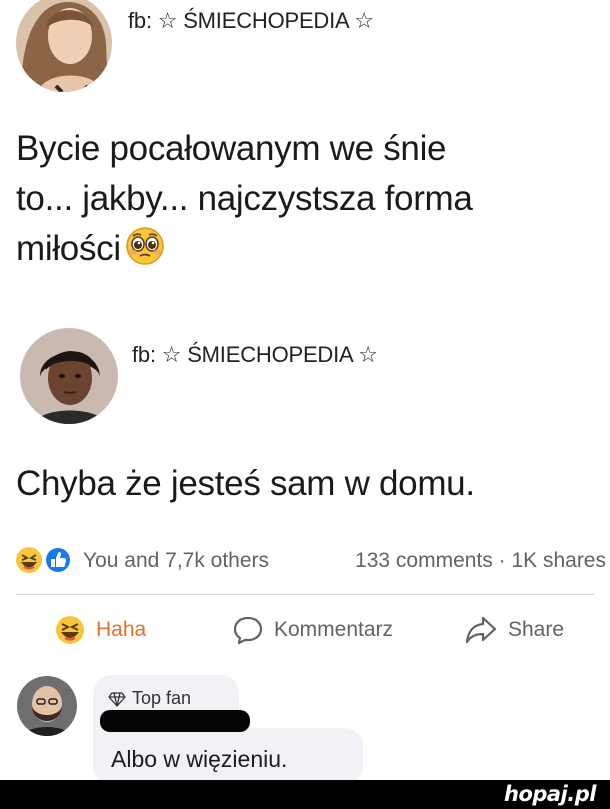 This screenshot has height=809, width=610. What do you see at coordinates (305, 794) in the screenshot?
I see `watermark-bar: hopaj.pl` at bounding box center [305, 794].